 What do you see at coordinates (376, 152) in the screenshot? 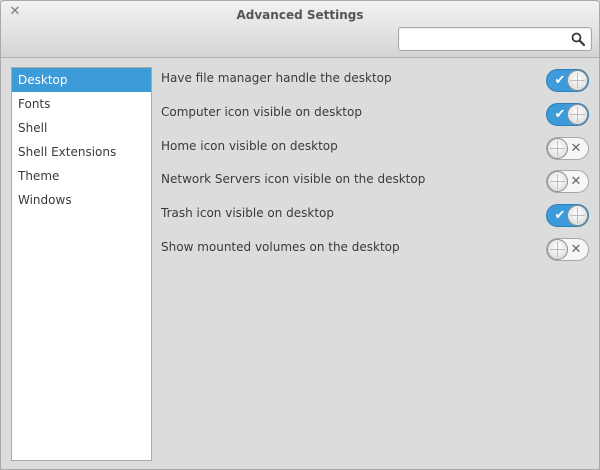
I see `setting-row: Home icon visible on desktop ✕` at bounding box center [376, 152].